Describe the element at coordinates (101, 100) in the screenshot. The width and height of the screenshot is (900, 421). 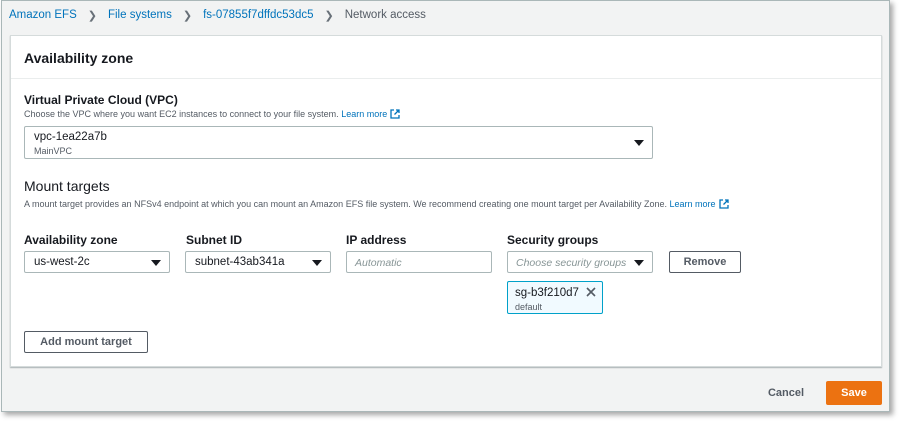
I see `vpc-label: Virtual Private Cloud (VPC)` at that location.